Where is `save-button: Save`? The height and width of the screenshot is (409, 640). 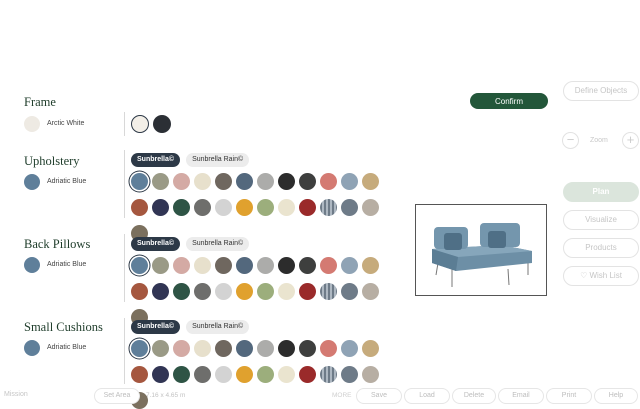 save-button: Save is located at coordinates (379, 396).